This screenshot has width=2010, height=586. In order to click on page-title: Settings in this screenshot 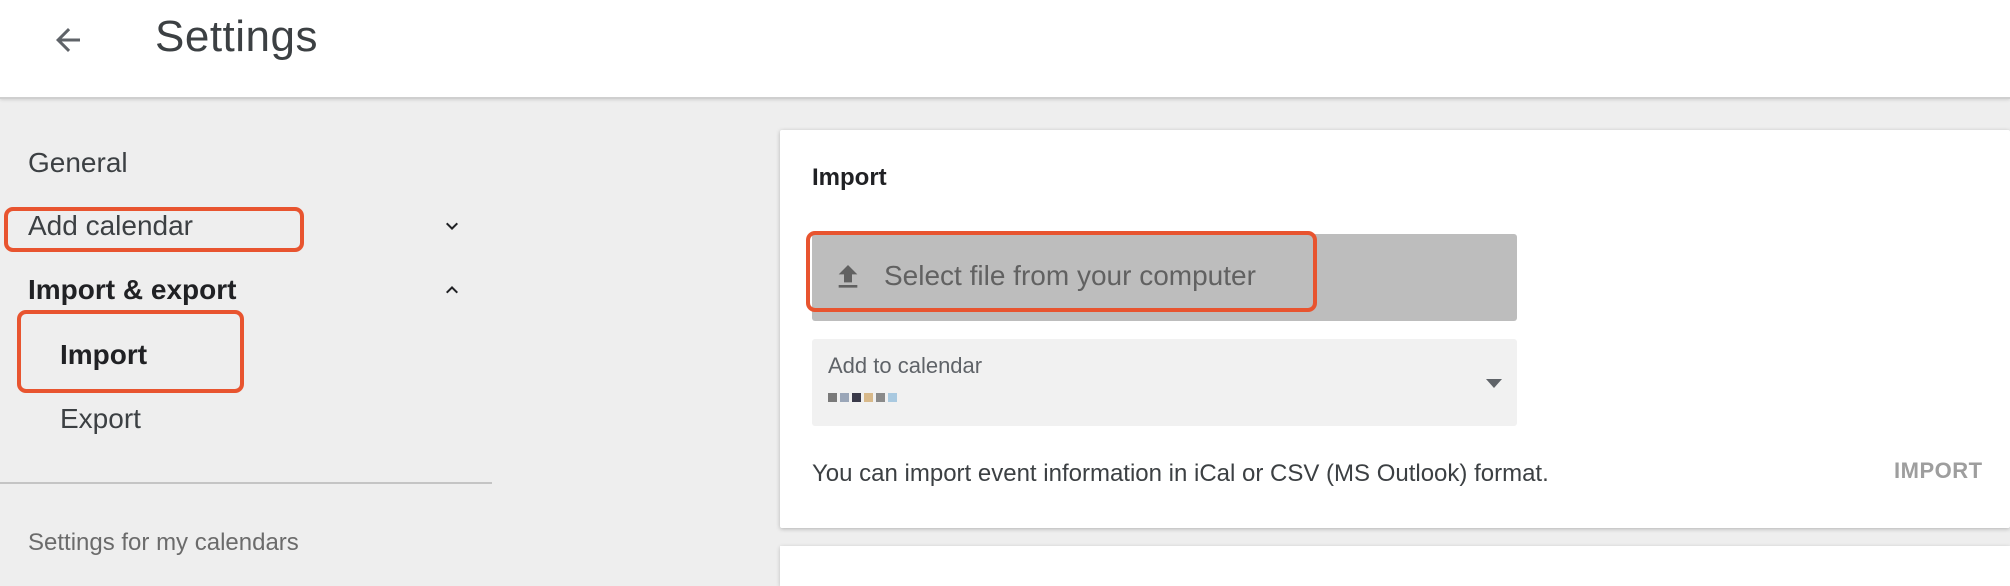, I will do `click(236, 36)`.